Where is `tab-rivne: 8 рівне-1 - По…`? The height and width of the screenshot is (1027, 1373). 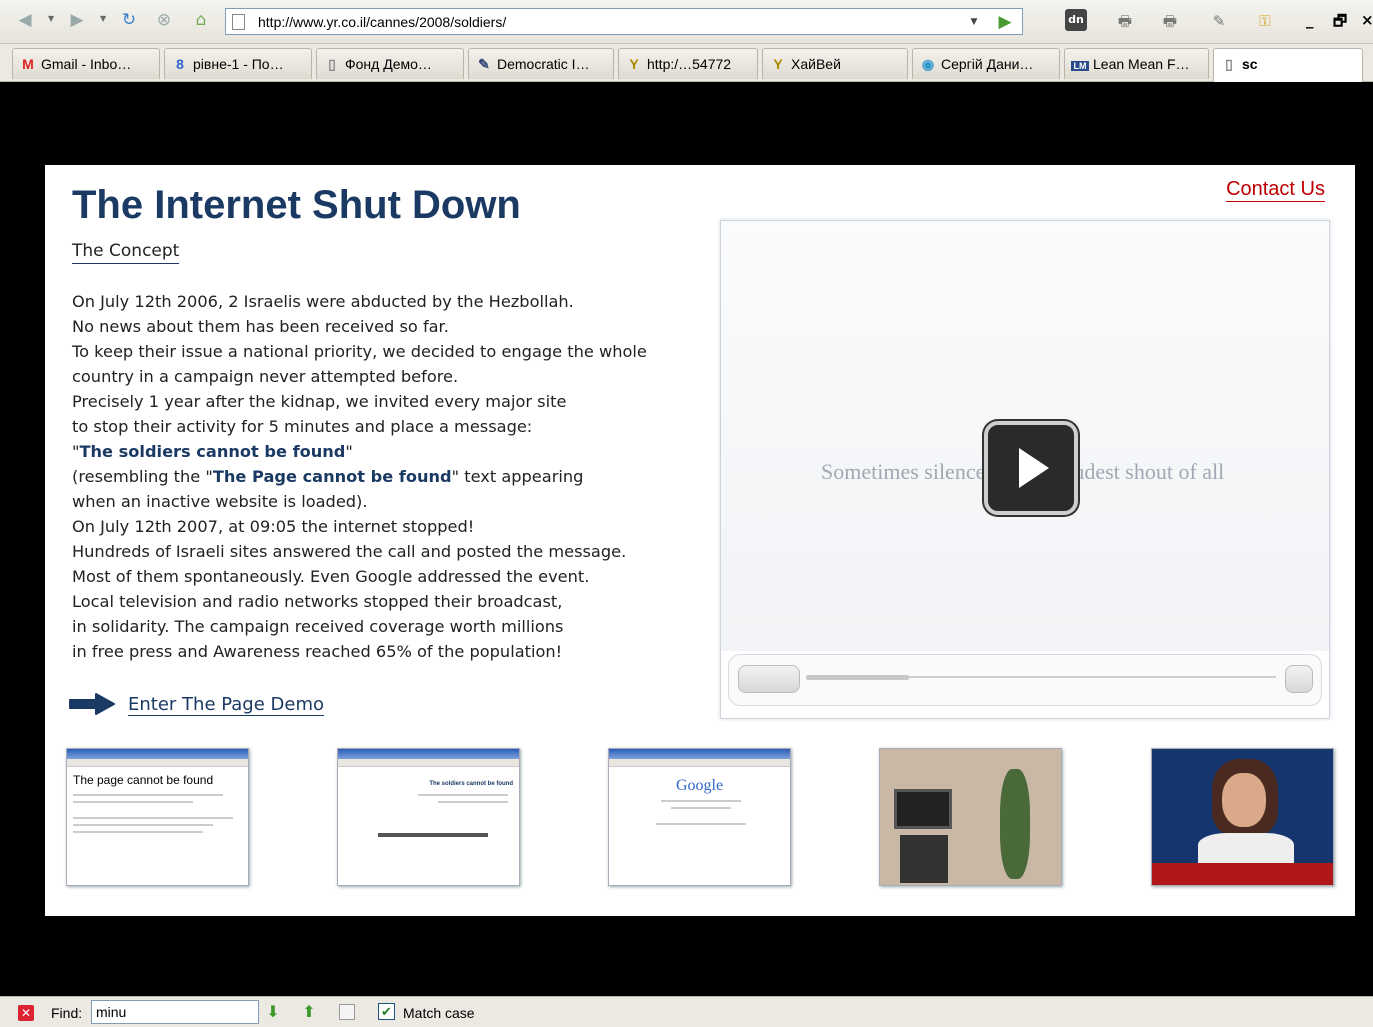
tab-rivne: 8 рівне-1 - По… is located at coordinates (238, 63).